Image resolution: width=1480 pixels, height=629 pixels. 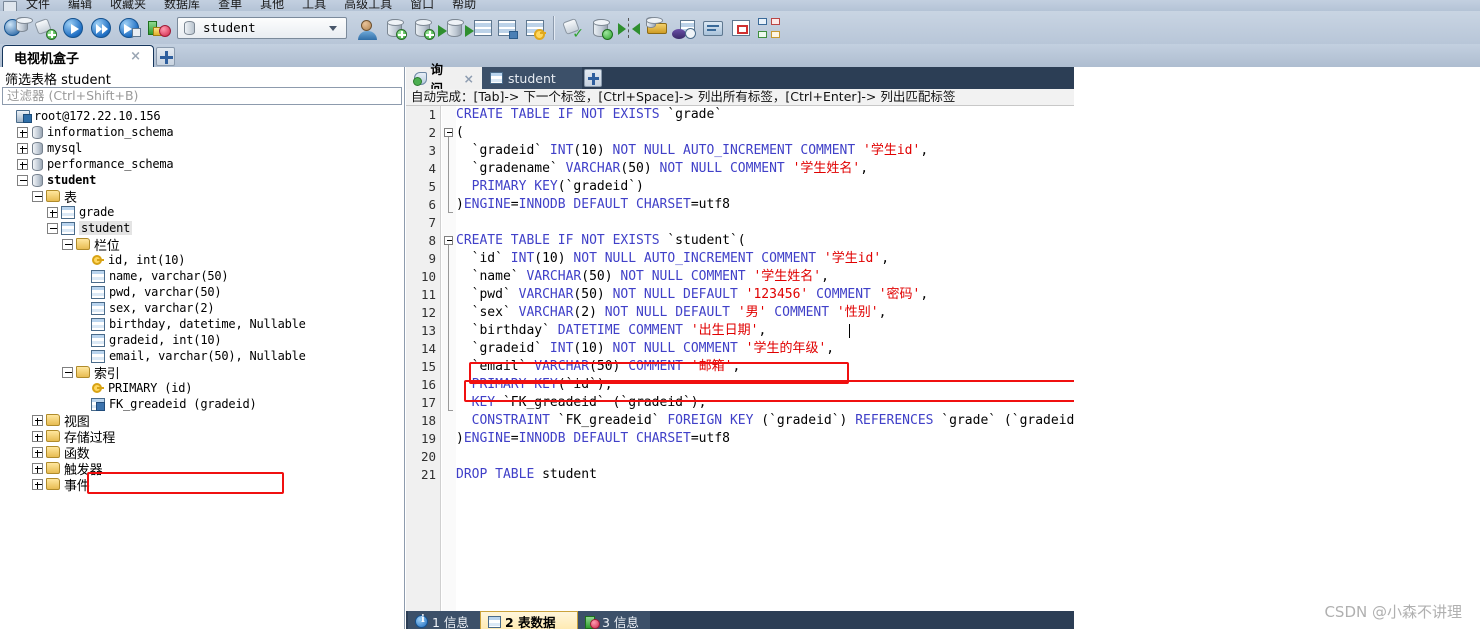 What do you see at coordinates (45, 28) in the screenshot?
I see `new-database-icon` at bounding box center [45, 28].